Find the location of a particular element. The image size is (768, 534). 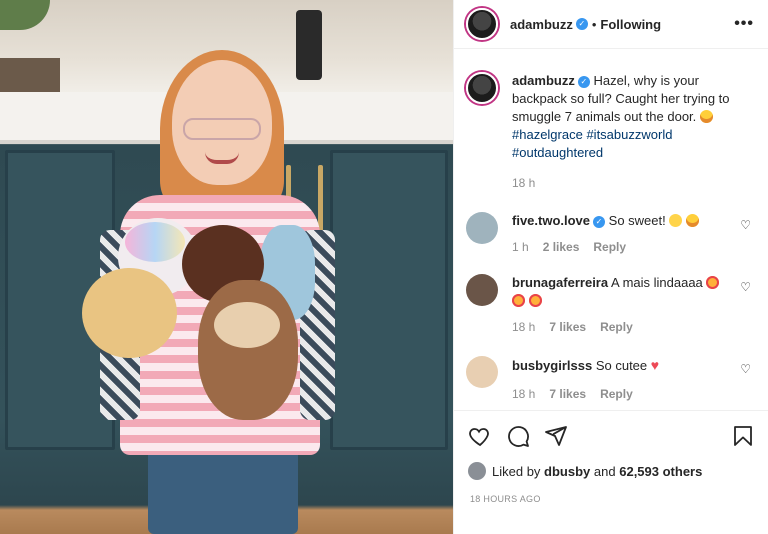

comment-icon is located at coordinates (518, 436).